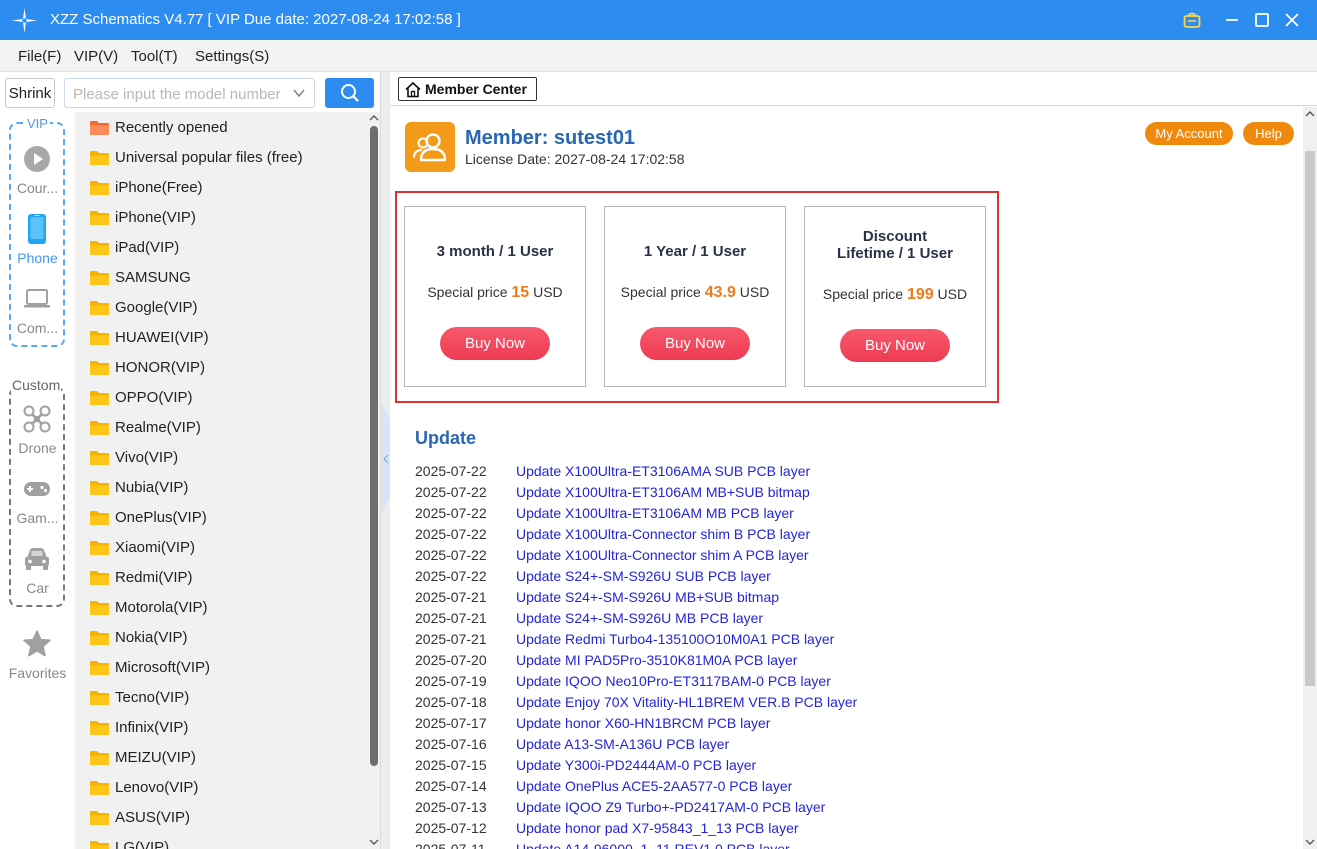 This screenshot has height=849, width=1317. What do you see at coordinates (1232, 20) in the screenshot?
I see `minimize-button` at bounding box center [1232, 20].